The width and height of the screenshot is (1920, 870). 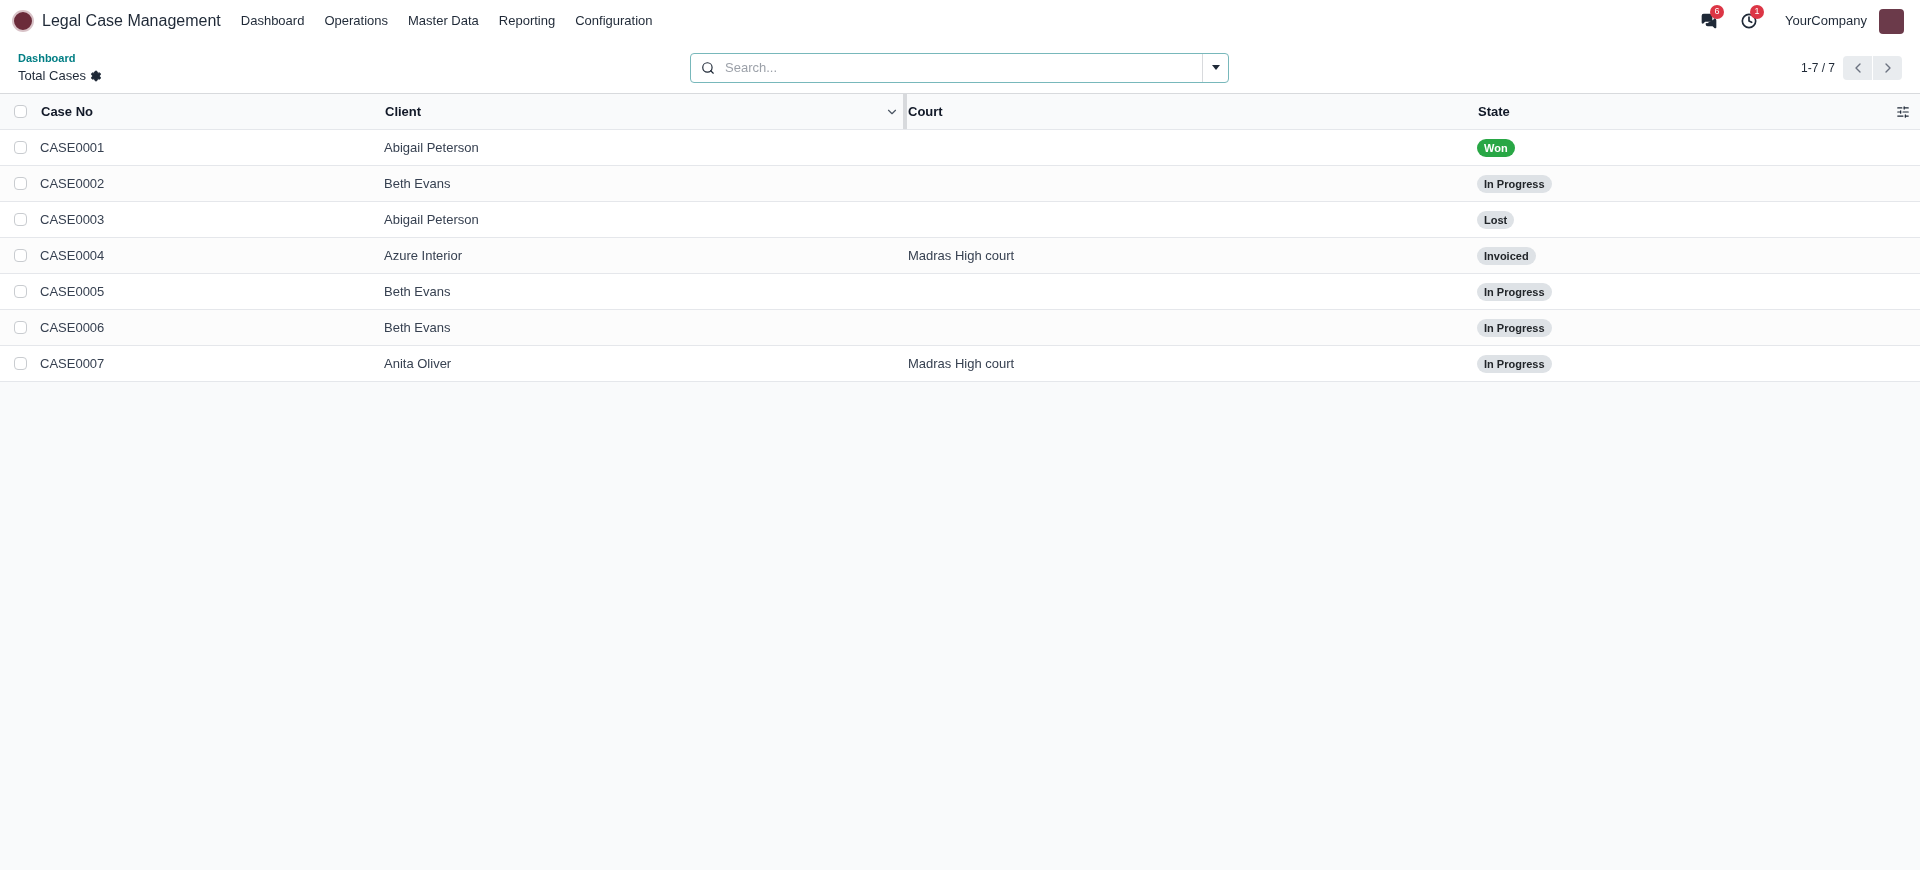 I want to click on notification-count: 1, so click(x=1757, y=12).